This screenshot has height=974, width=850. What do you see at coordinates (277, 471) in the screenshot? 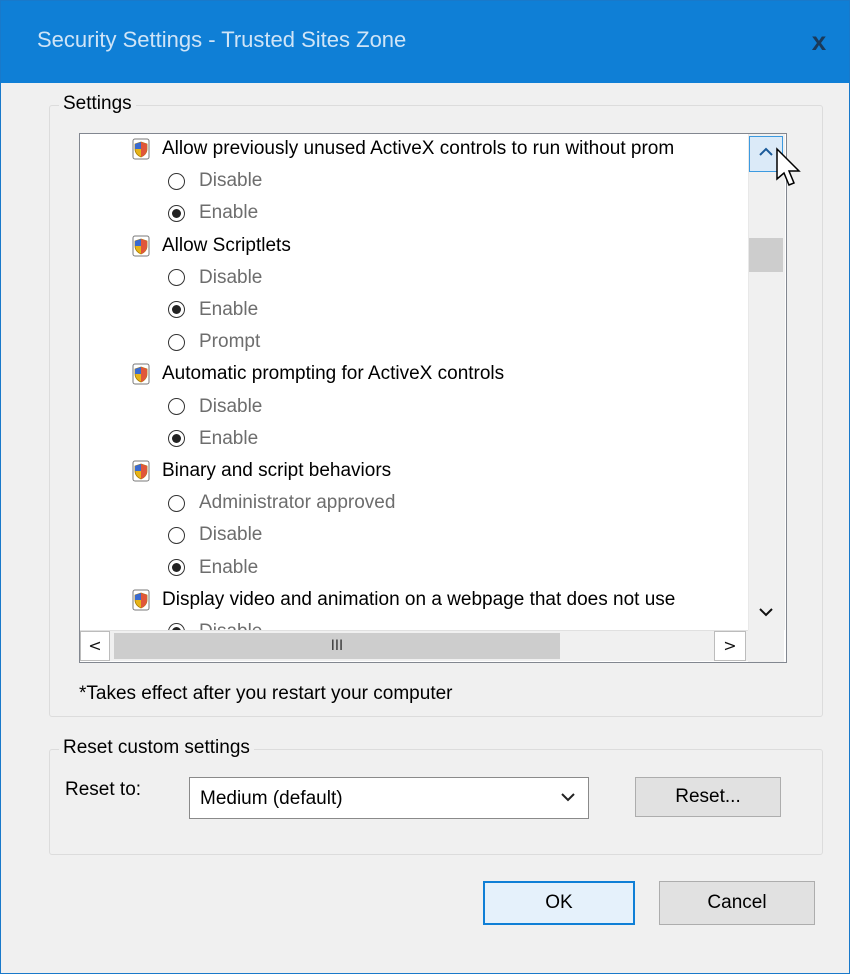
I see `setting-label: Binary and script behaviors` at bounding box center [277, 471].